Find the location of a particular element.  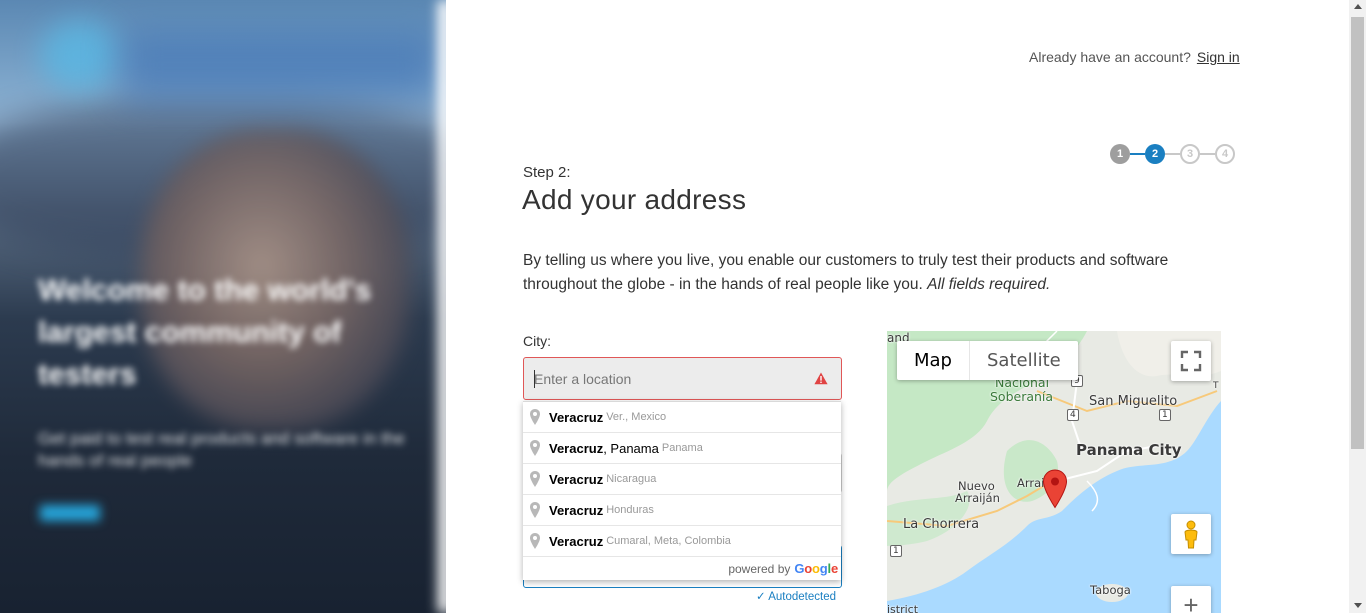

city-field is located at coordinates (682, 378).